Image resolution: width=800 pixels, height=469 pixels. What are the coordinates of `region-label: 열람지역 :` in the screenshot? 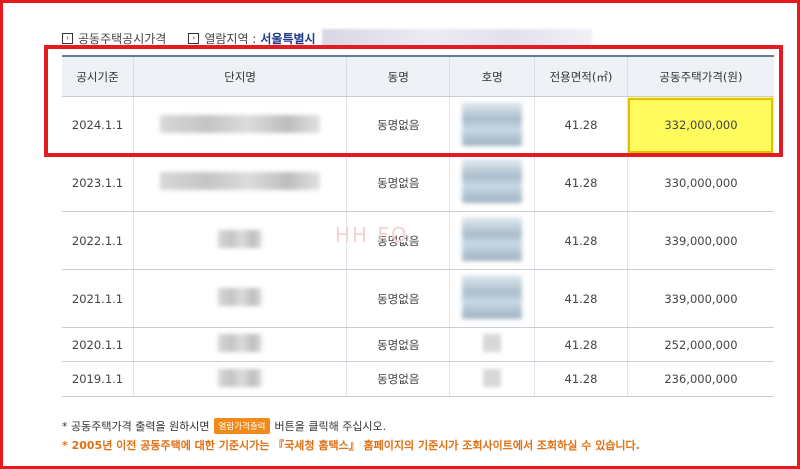 It's located at (230, 38).